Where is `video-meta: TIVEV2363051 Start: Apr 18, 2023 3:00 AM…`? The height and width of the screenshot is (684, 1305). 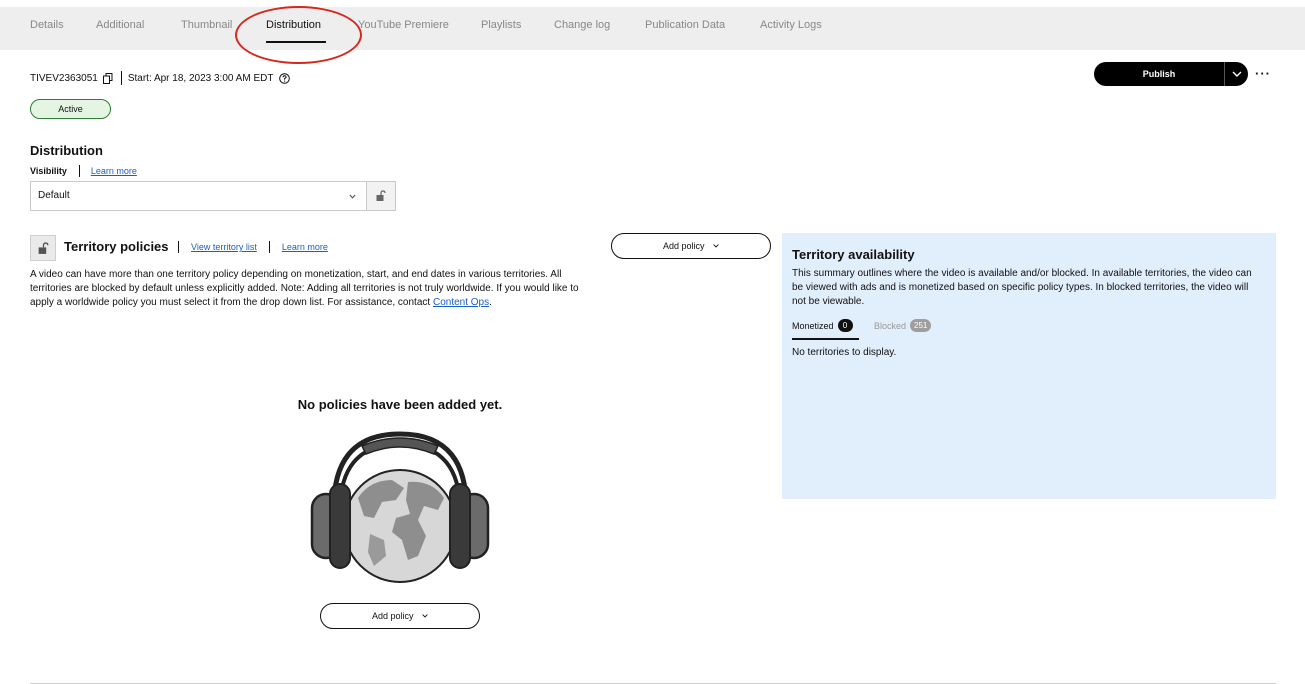 video-meta: TIVEV2363051 Start: Apr 18, 2023 3:00 AM… is located at coordinates (160, 78).